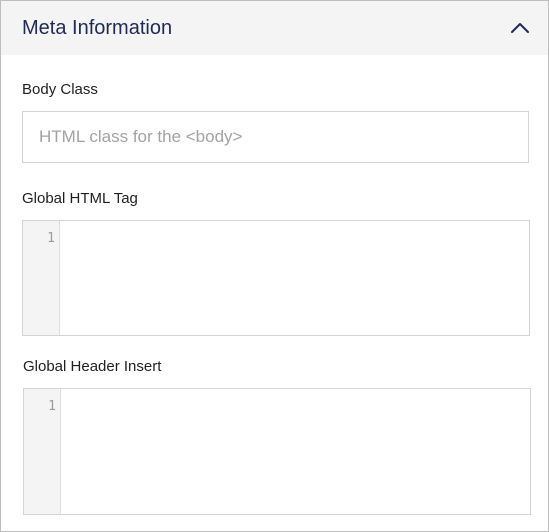 The image size is (549, 532). Describe the element at coordinates (97, 28) in the screenshot. I see `panel-title: Meta Information` at that location.